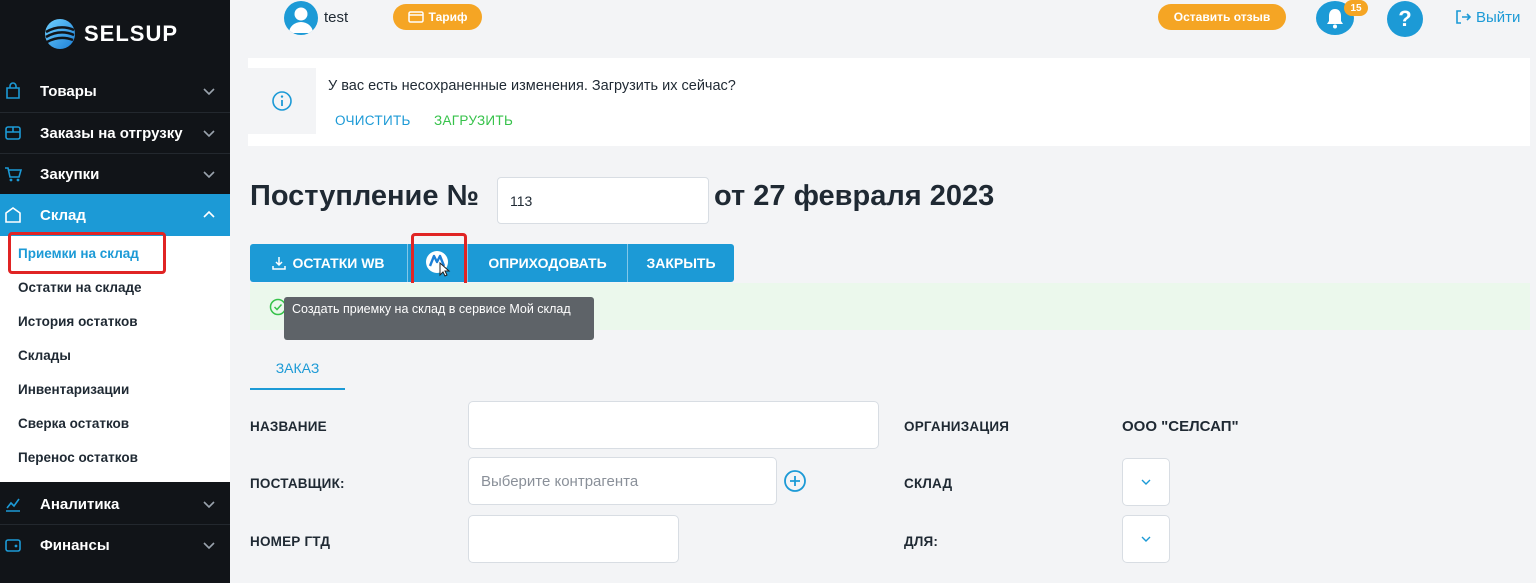 This screenshot has height=583, width=1536. I want to click on for-label: ДЛЯ:, so click(921, 541).